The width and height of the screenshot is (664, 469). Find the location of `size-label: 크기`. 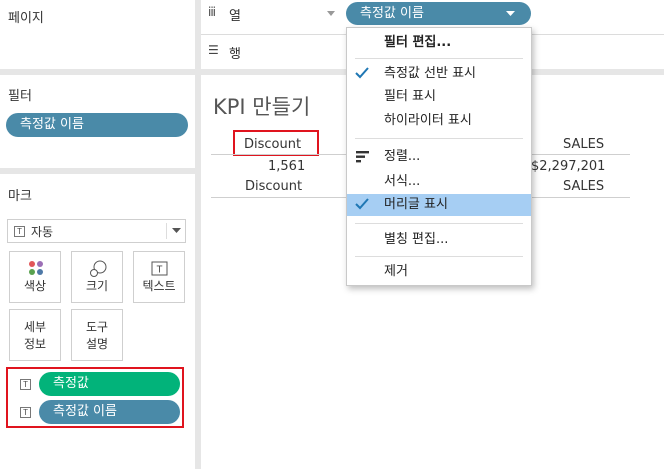

size-label: 크기 is located at coordinates (97, 286).